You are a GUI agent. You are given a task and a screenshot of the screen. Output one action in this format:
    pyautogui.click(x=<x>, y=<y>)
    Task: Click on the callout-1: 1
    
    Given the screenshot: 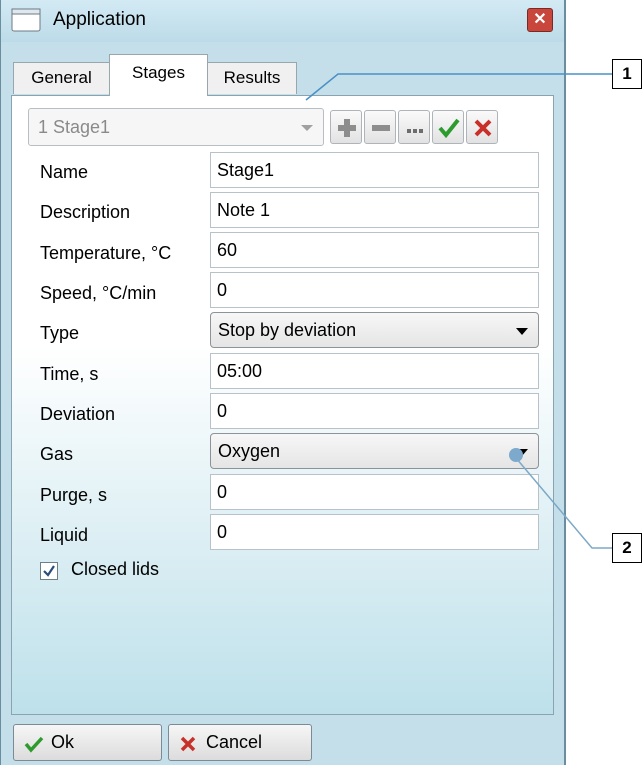 What is the action you would take?
    pyautogui.click(x=627, y=74)
    